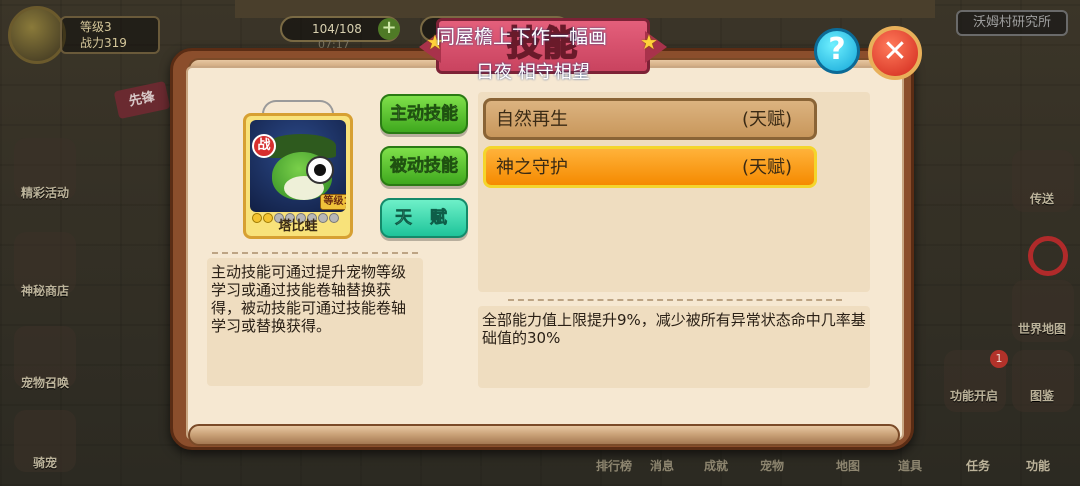  What do you see at coordinates (772, 465) in the screenshot?
I see `bottom-tab-pets: 宠物` at bounding box center [772, 465].